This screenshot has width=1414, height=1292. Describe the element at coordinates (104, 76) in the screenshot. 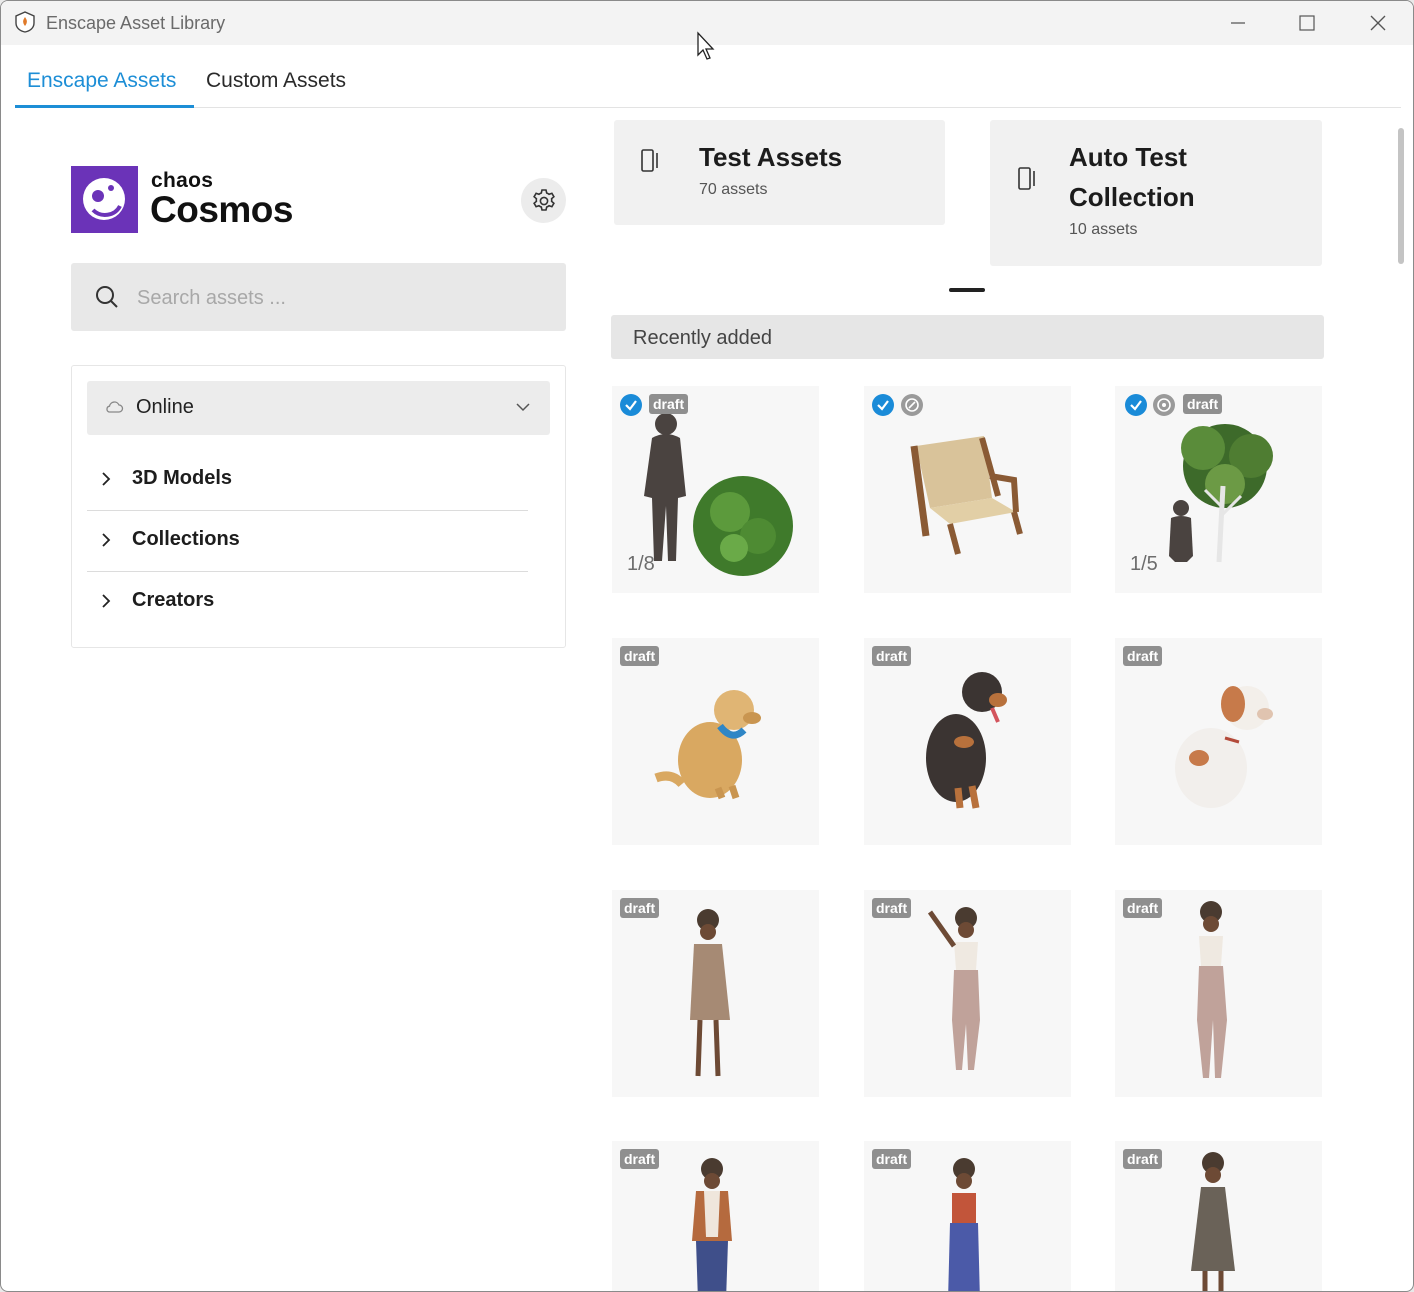

I see `tab-enscape-assets: Enscape Assets` at that location.